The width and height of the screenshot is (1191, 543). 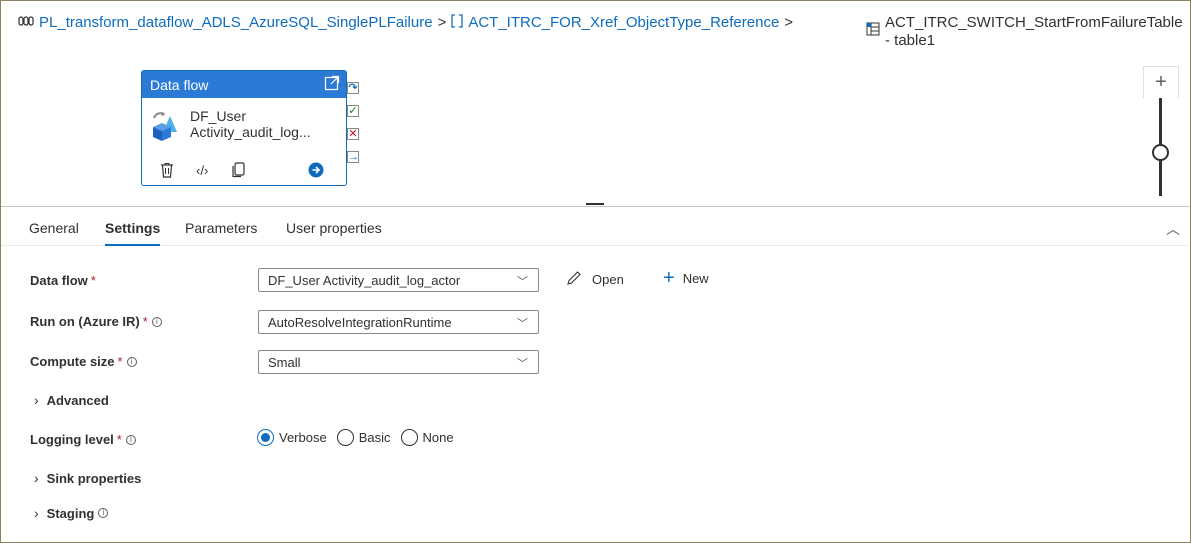 What do you see at coordinates (77, 400) in the screenshot?
I see `advanced-label: Advanced` at bounding box center [77, 400].